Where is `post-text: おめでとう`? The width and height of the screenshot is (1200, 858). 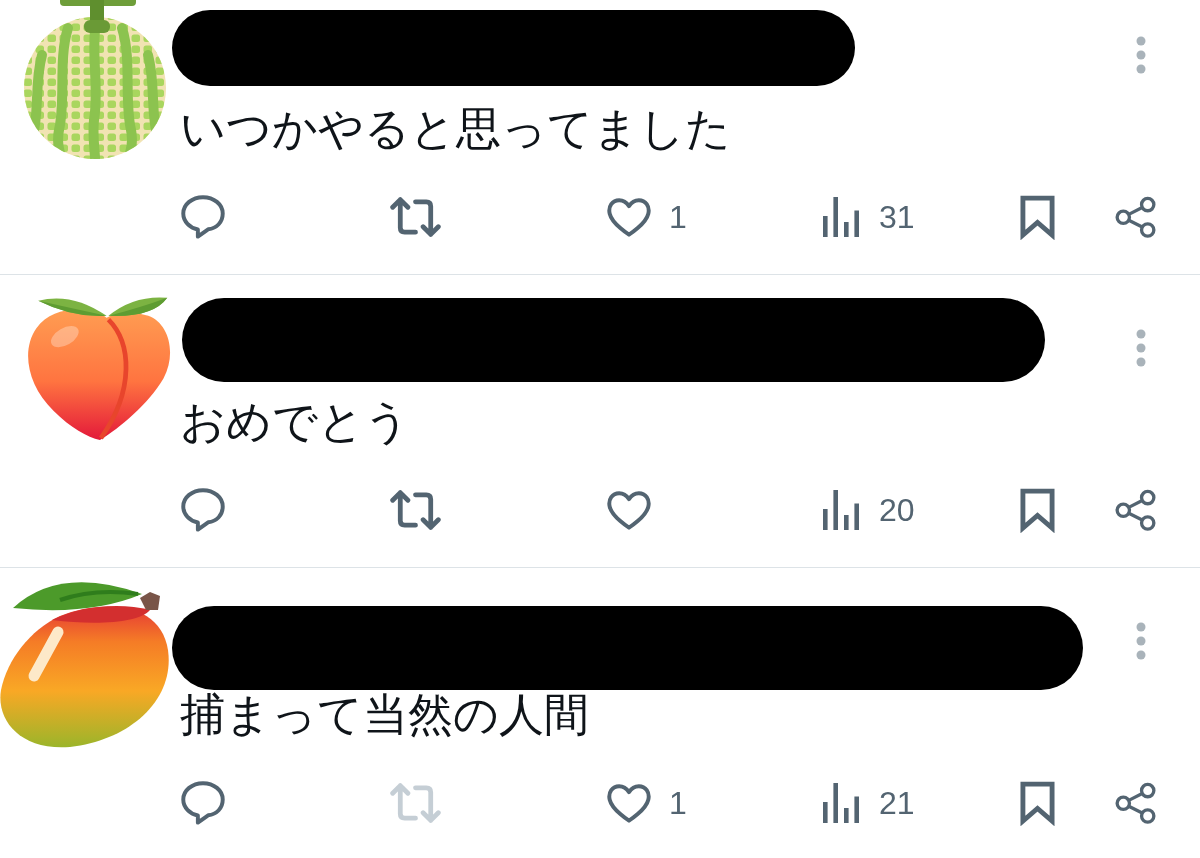 post-text: おめでとう is located at coordinates (295, 422).